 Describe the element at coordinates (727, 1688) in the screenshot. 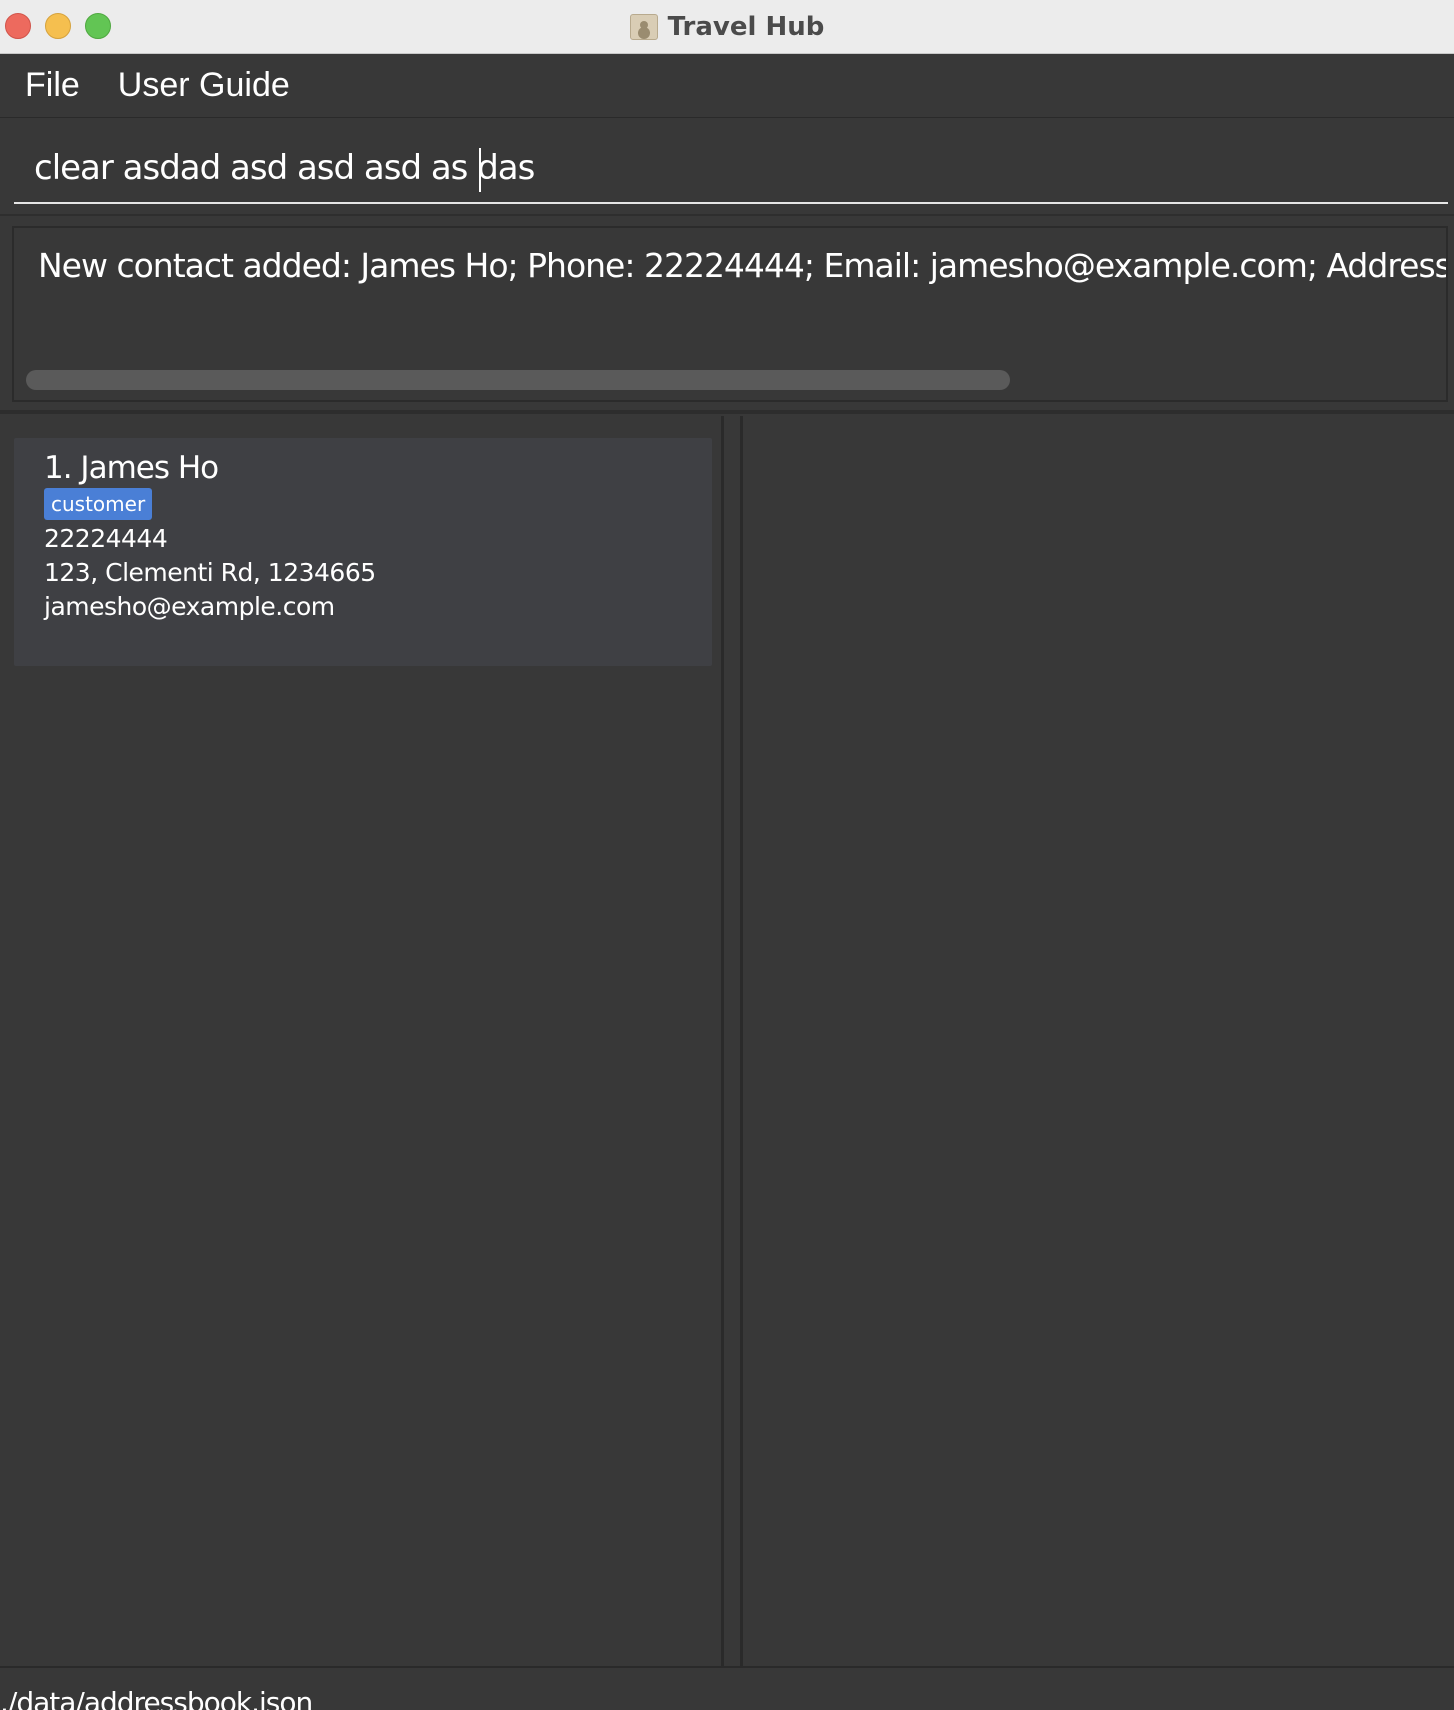

I see `status-bar: ./data/addressbook.json` at that location.